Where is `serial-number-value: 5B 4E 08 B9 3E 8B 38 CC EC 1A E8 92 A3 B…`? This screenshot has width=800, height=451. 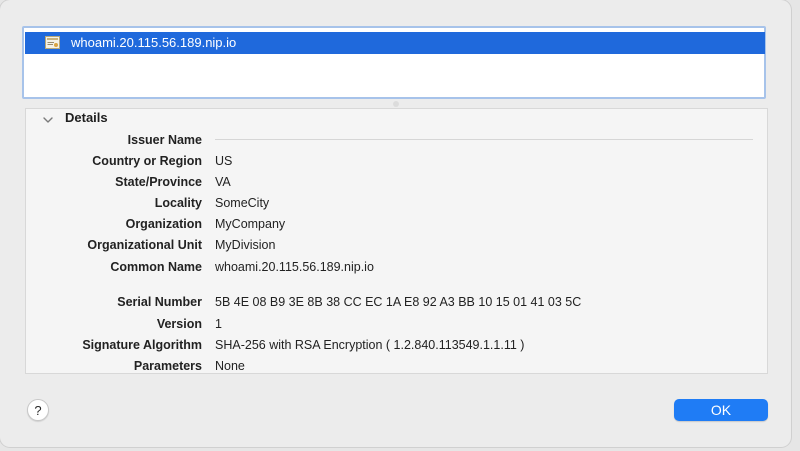
serial-number-value: 5B 4E 08 B9 3E 8B 38 CC EC 1A E8 92 A3 B… is located at coordinates (398, 302).